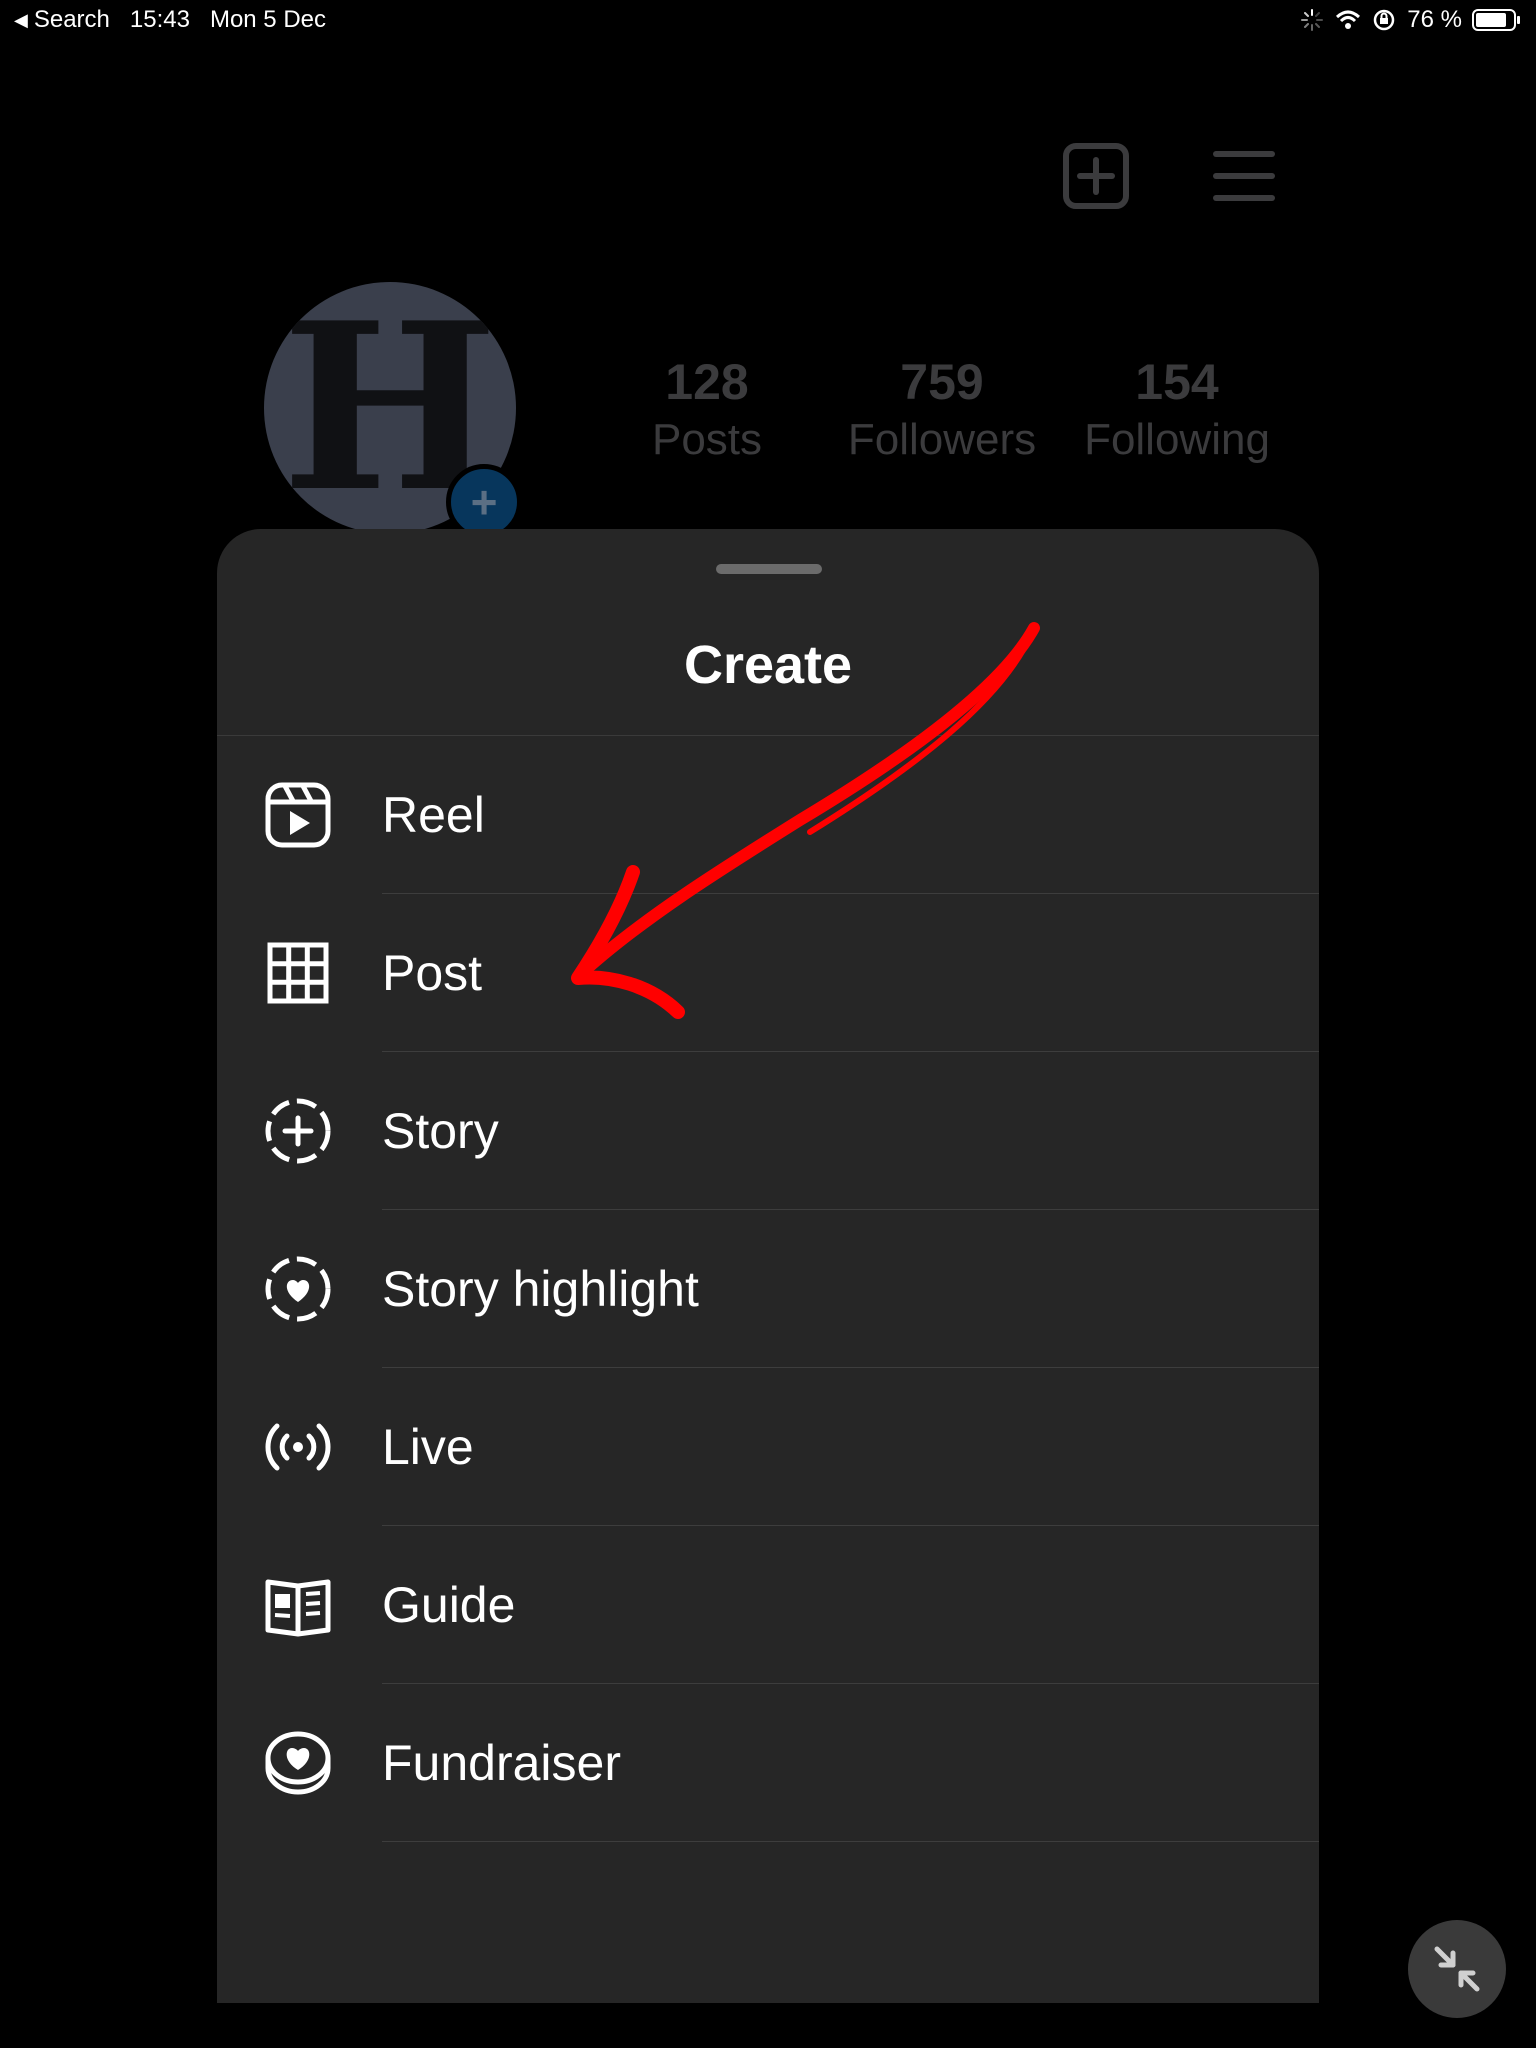  What do you see at coordinates (1244, 176) in the screenshot?
I see `menu-icon` at bounding box center [1244, 176].